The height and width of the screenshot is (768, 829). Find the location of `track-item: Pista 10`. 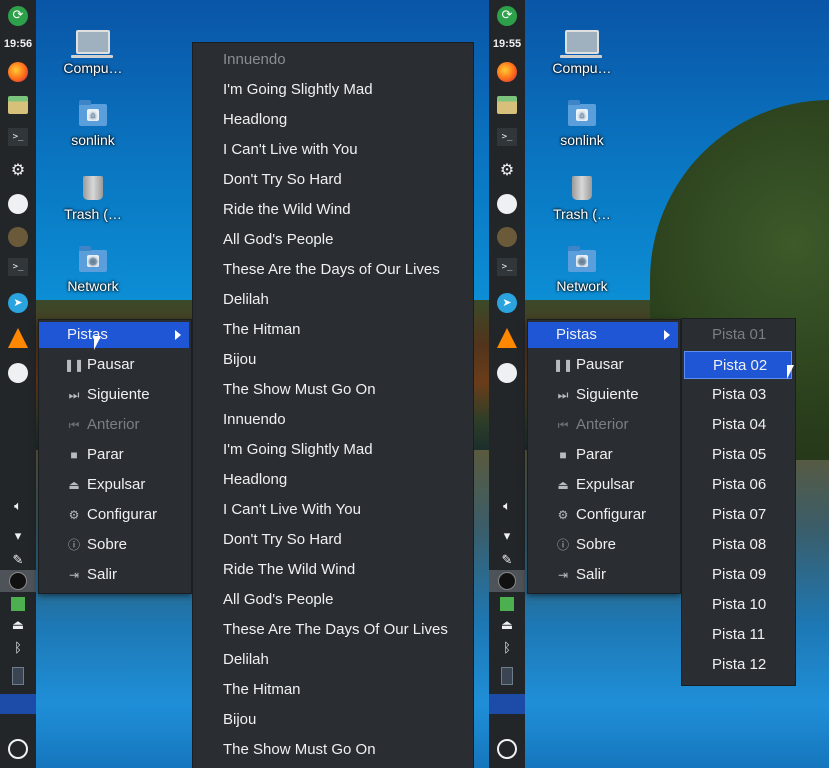

track-item: Pista 10 is located at coordinates (738, 605).